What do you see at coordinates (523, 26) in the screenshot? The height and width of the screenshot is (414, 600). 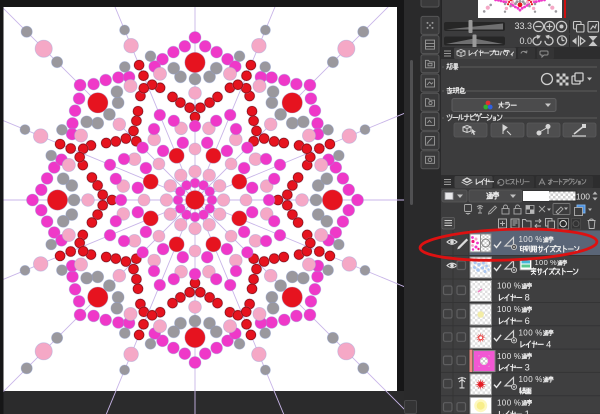 I see `svg-text: 33.3` at bounding box center [523, 26].